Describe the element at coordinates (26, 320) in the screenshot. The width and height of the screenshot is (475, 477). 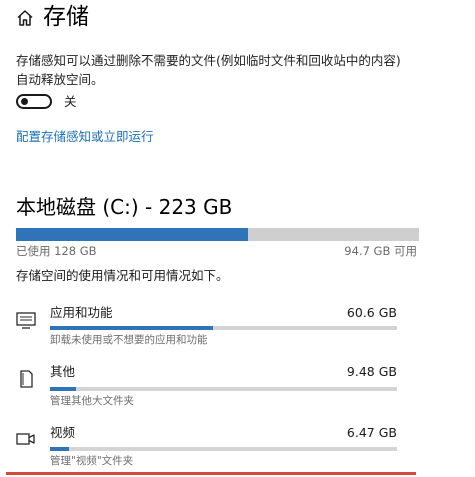
I see `monitor-icon` at that location.